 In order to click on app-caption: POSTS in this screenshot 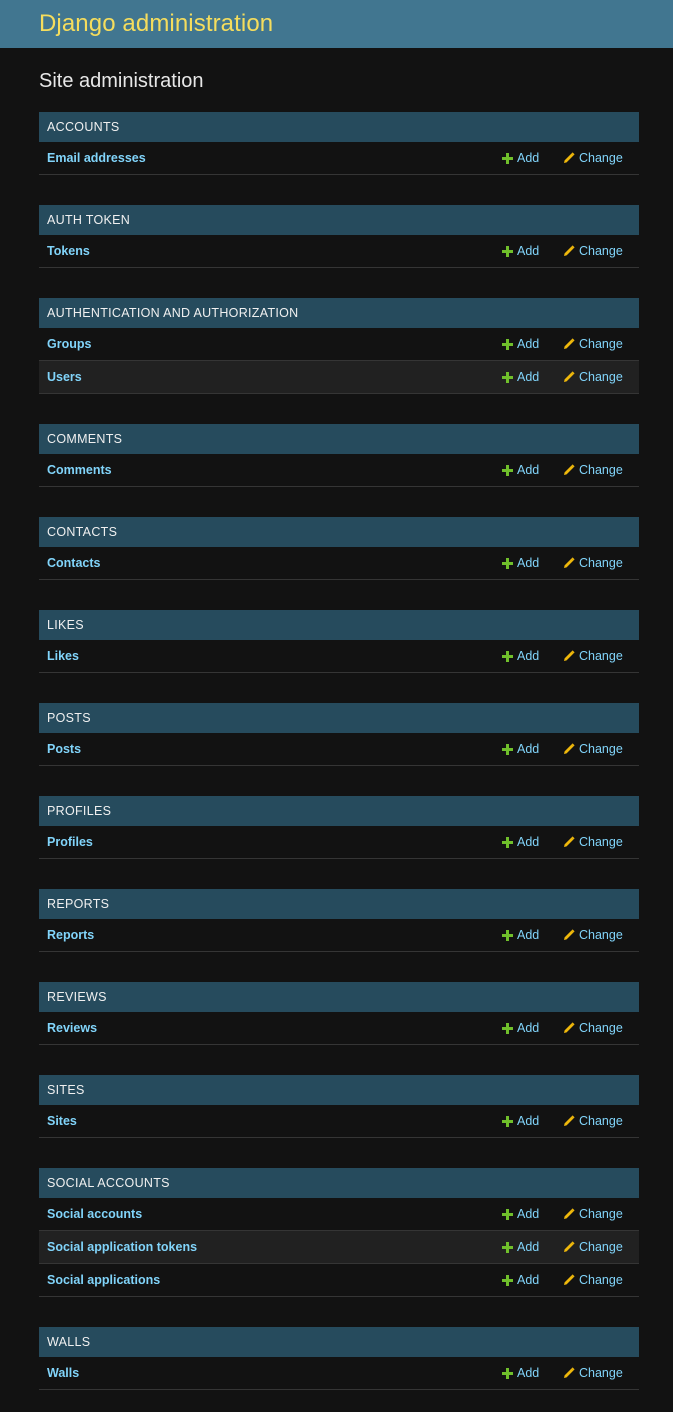, I will do `click(339, 718)`.